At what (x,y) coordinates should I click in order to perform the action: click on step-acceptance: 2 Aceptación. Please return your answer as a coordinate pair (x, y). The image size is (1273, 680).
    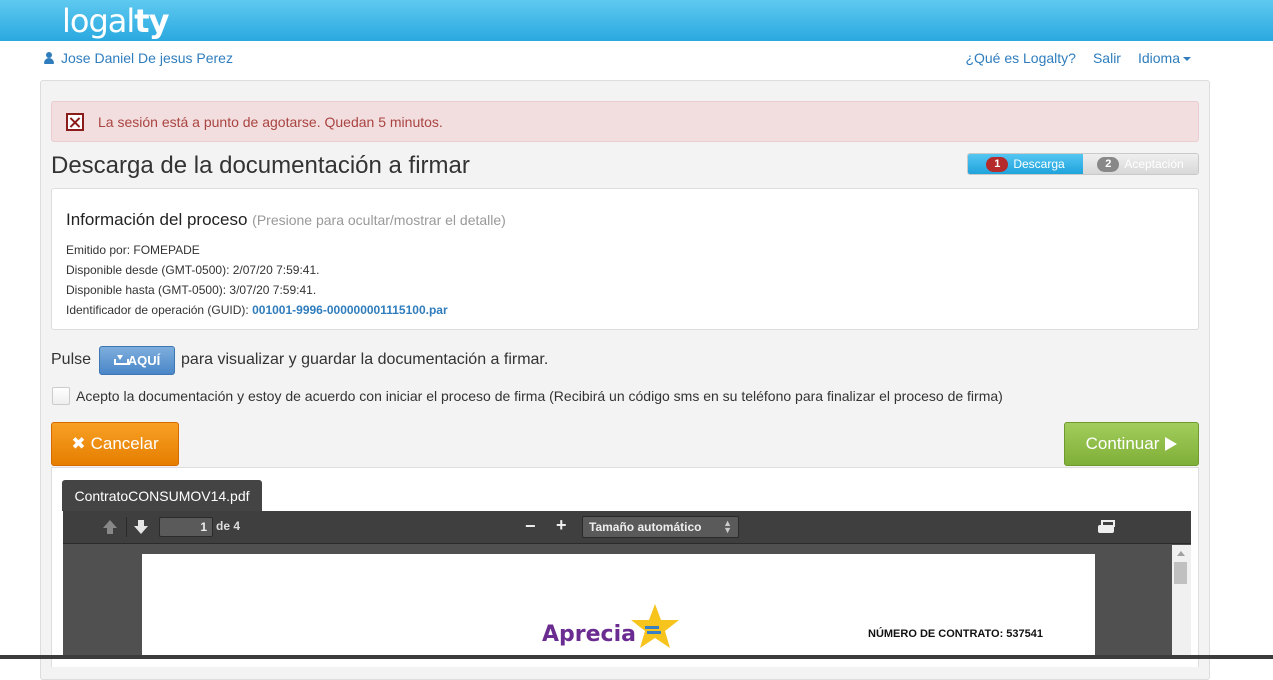
    Looking at the image, I should click on (1140, 164).